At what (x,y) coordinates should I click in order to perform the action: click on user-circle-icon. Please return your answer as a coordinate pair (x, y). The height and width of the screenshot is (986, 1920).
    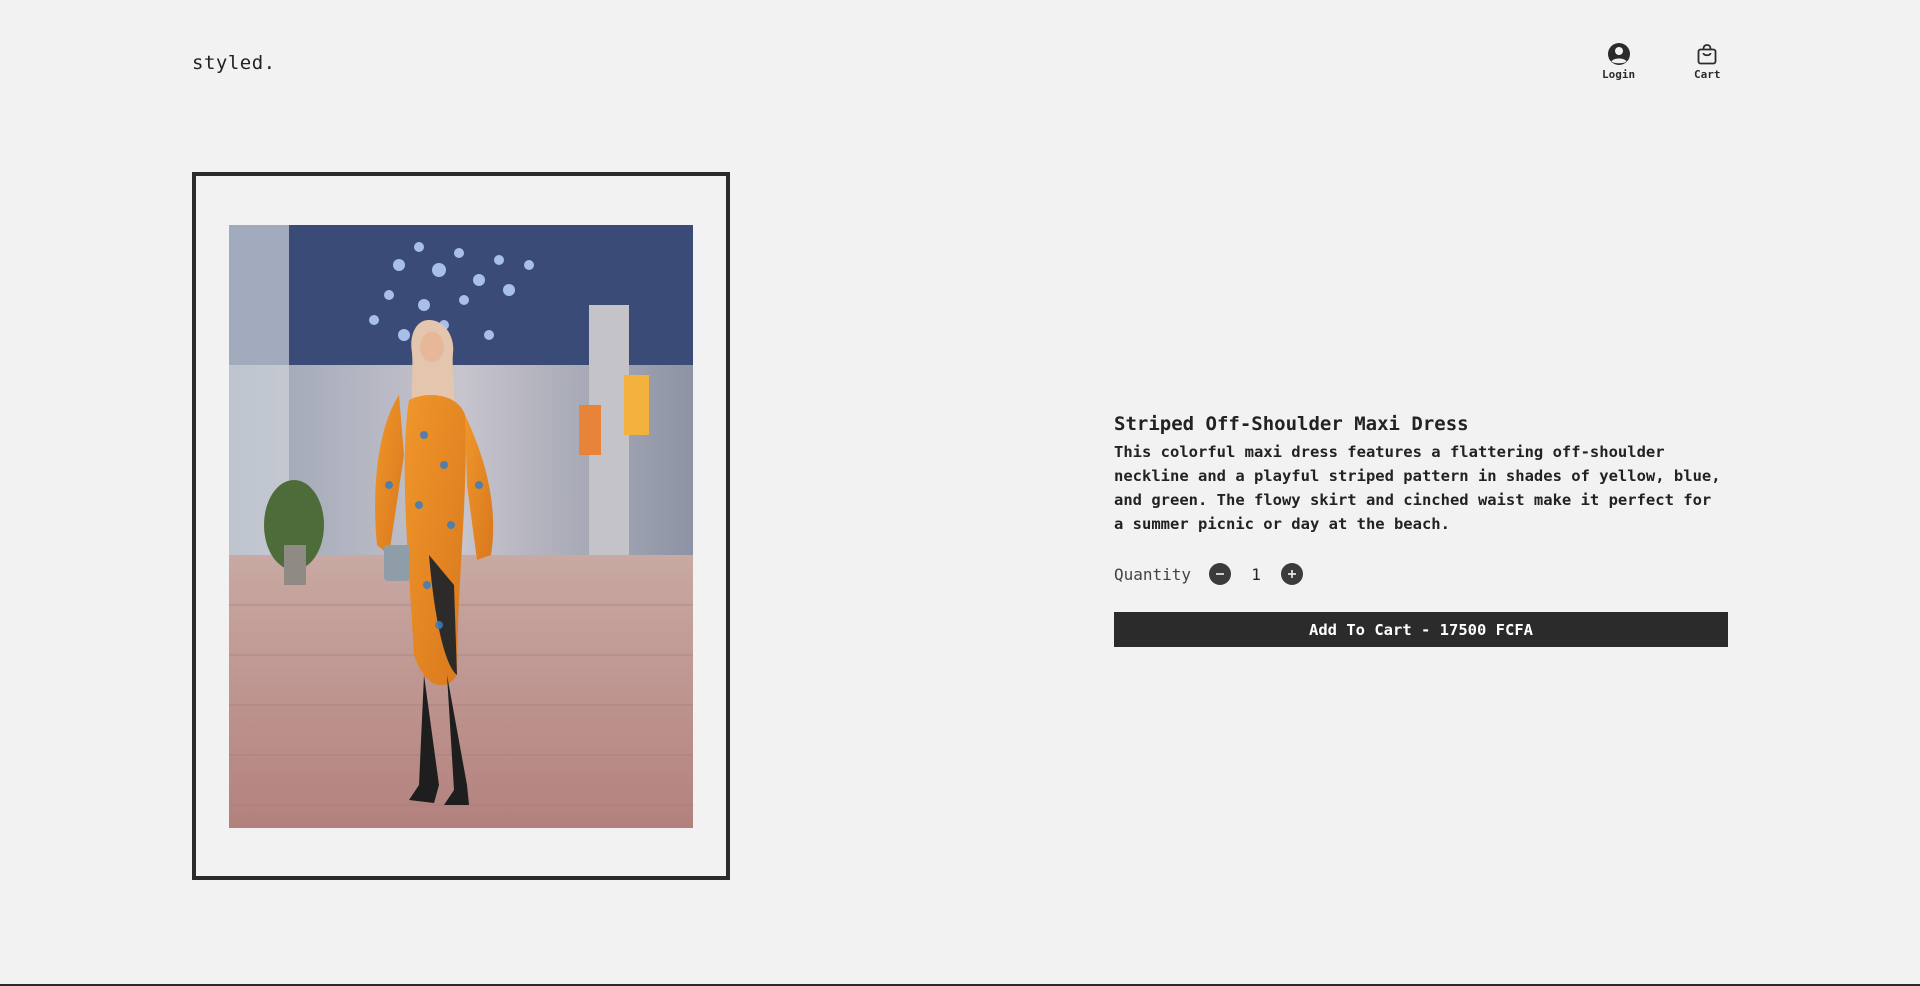
    Looking at the image, I should click on (1619, 54).